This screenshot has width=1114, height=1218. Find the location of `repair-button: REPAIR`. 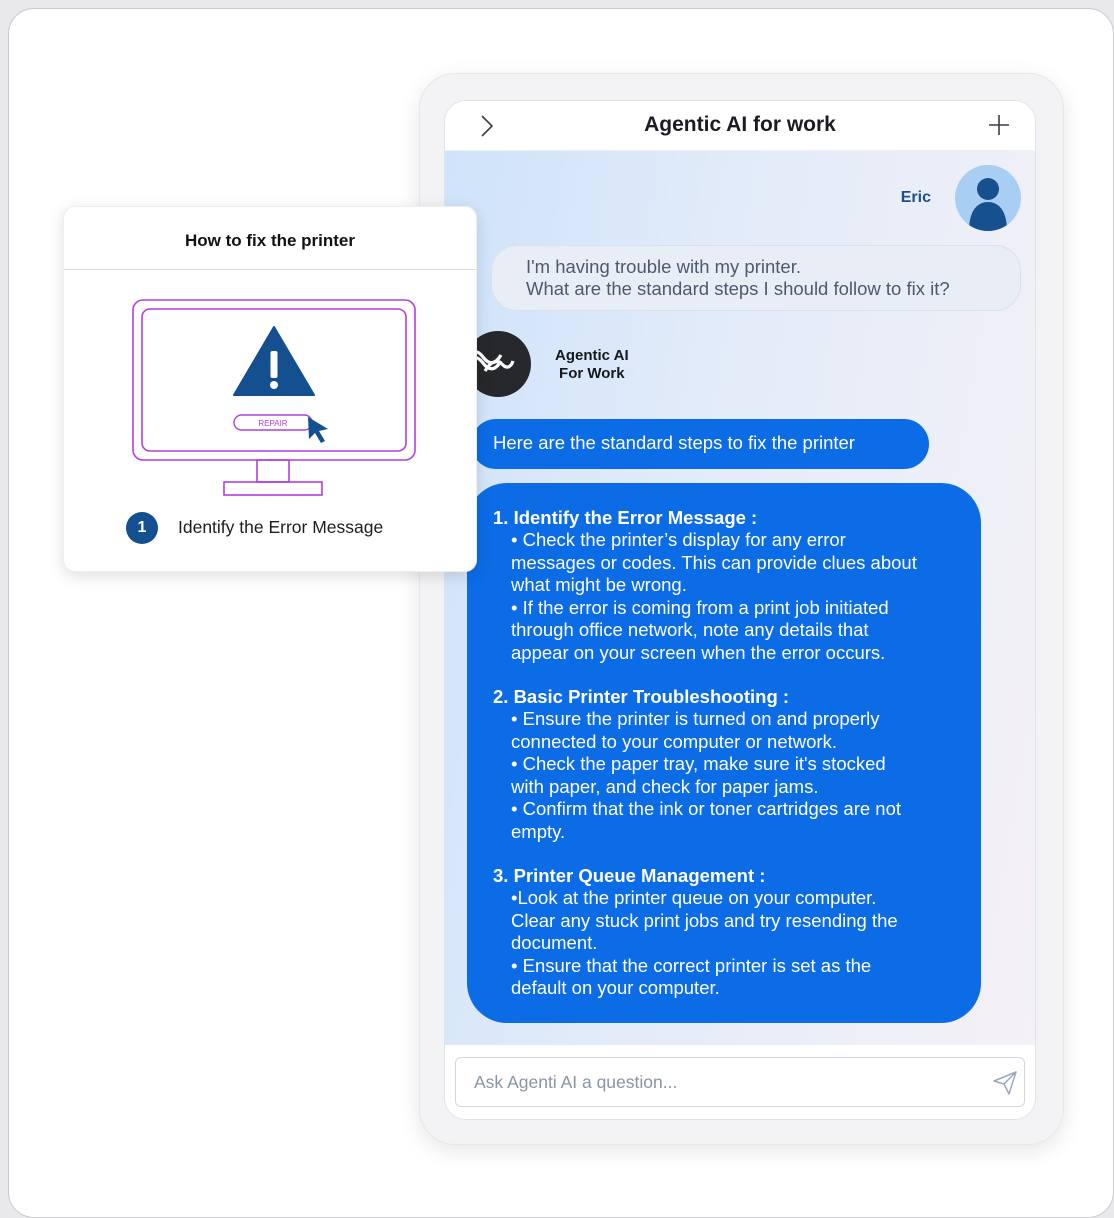

repair-button: REPAIR is located at coordinates (273, 422).